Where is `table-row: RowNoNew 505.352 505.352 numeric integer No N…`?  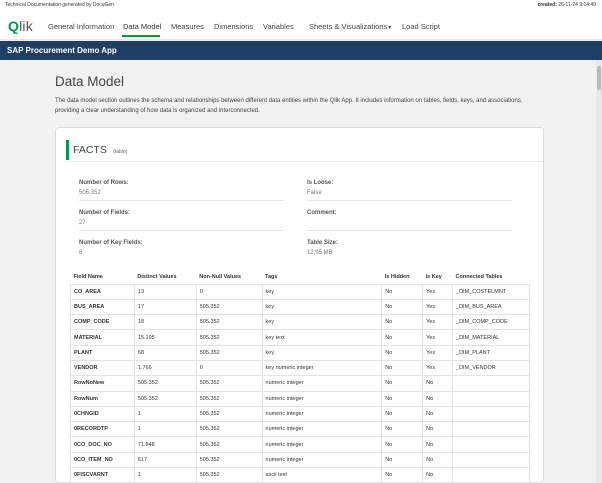 table-row: RowNoNew 505.352 505.352 numeric integer No N… is located at coordinates (300, 383).